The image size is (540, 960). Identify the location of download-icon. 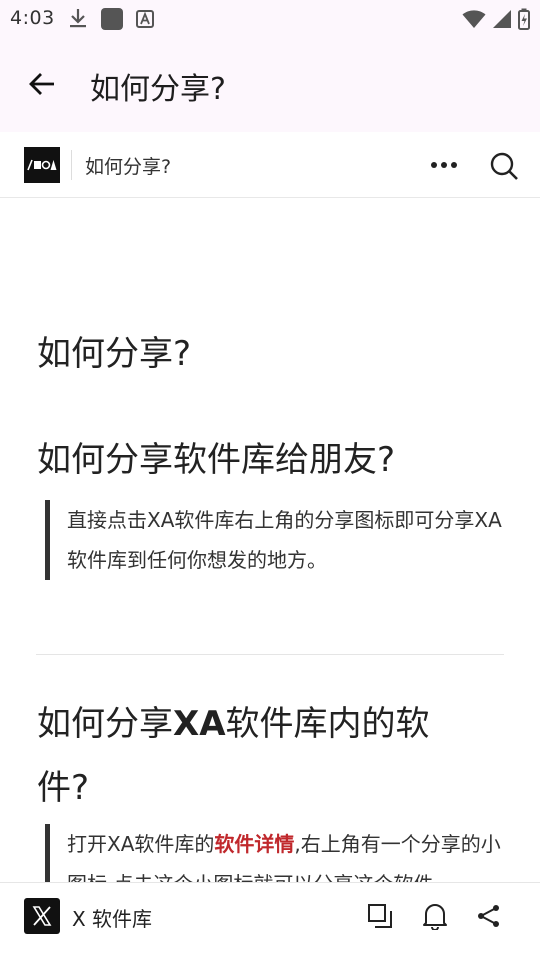
(78, 20).